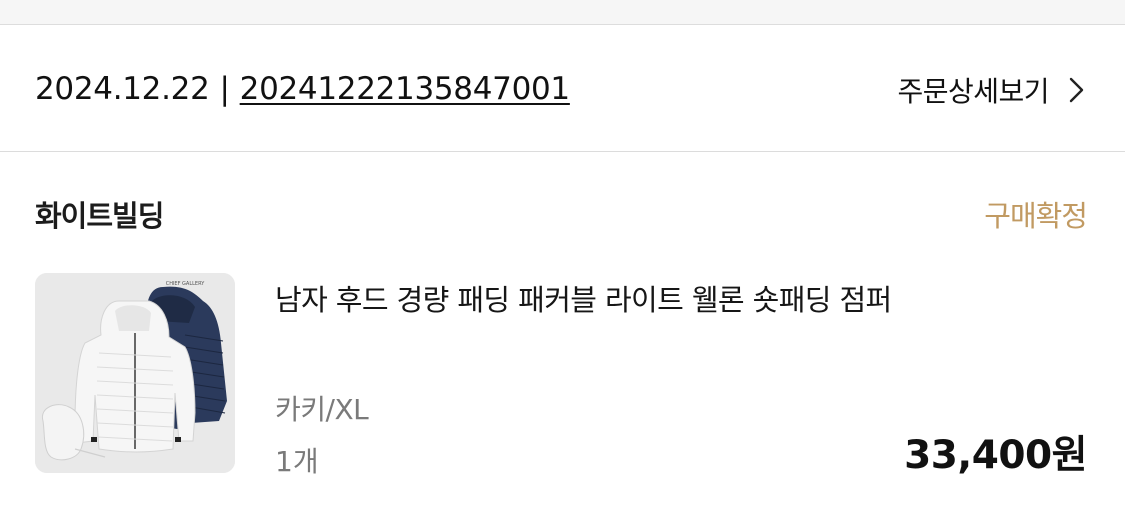  What do you see at coordinates (405, 89) in the screenshot?
I see `order-number-link: 20241222135847001` at bounding box center [405, 89].